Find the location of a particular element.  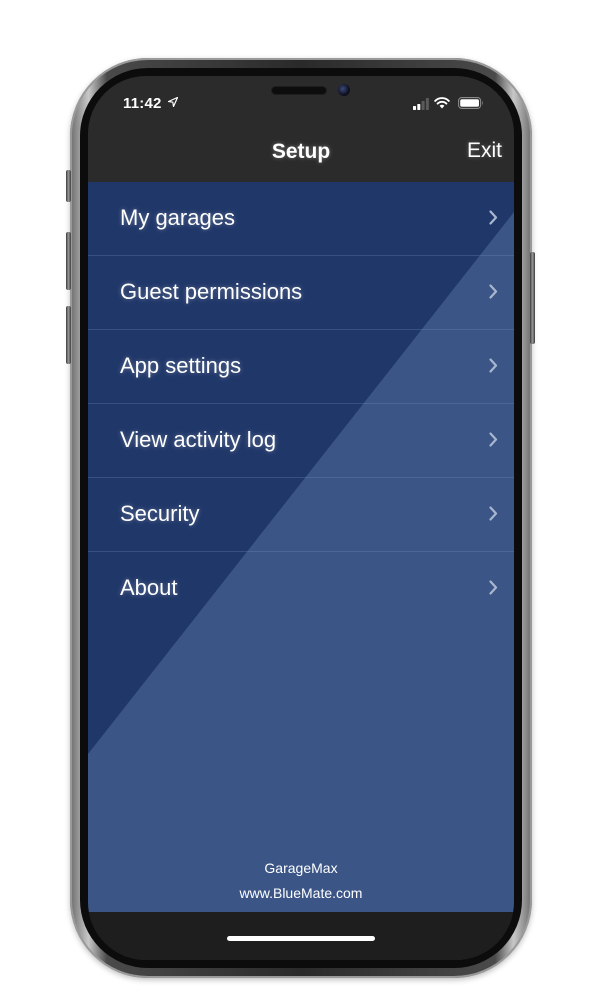

website-link: www.BlueMate.com is located at coordinates (301, 893).